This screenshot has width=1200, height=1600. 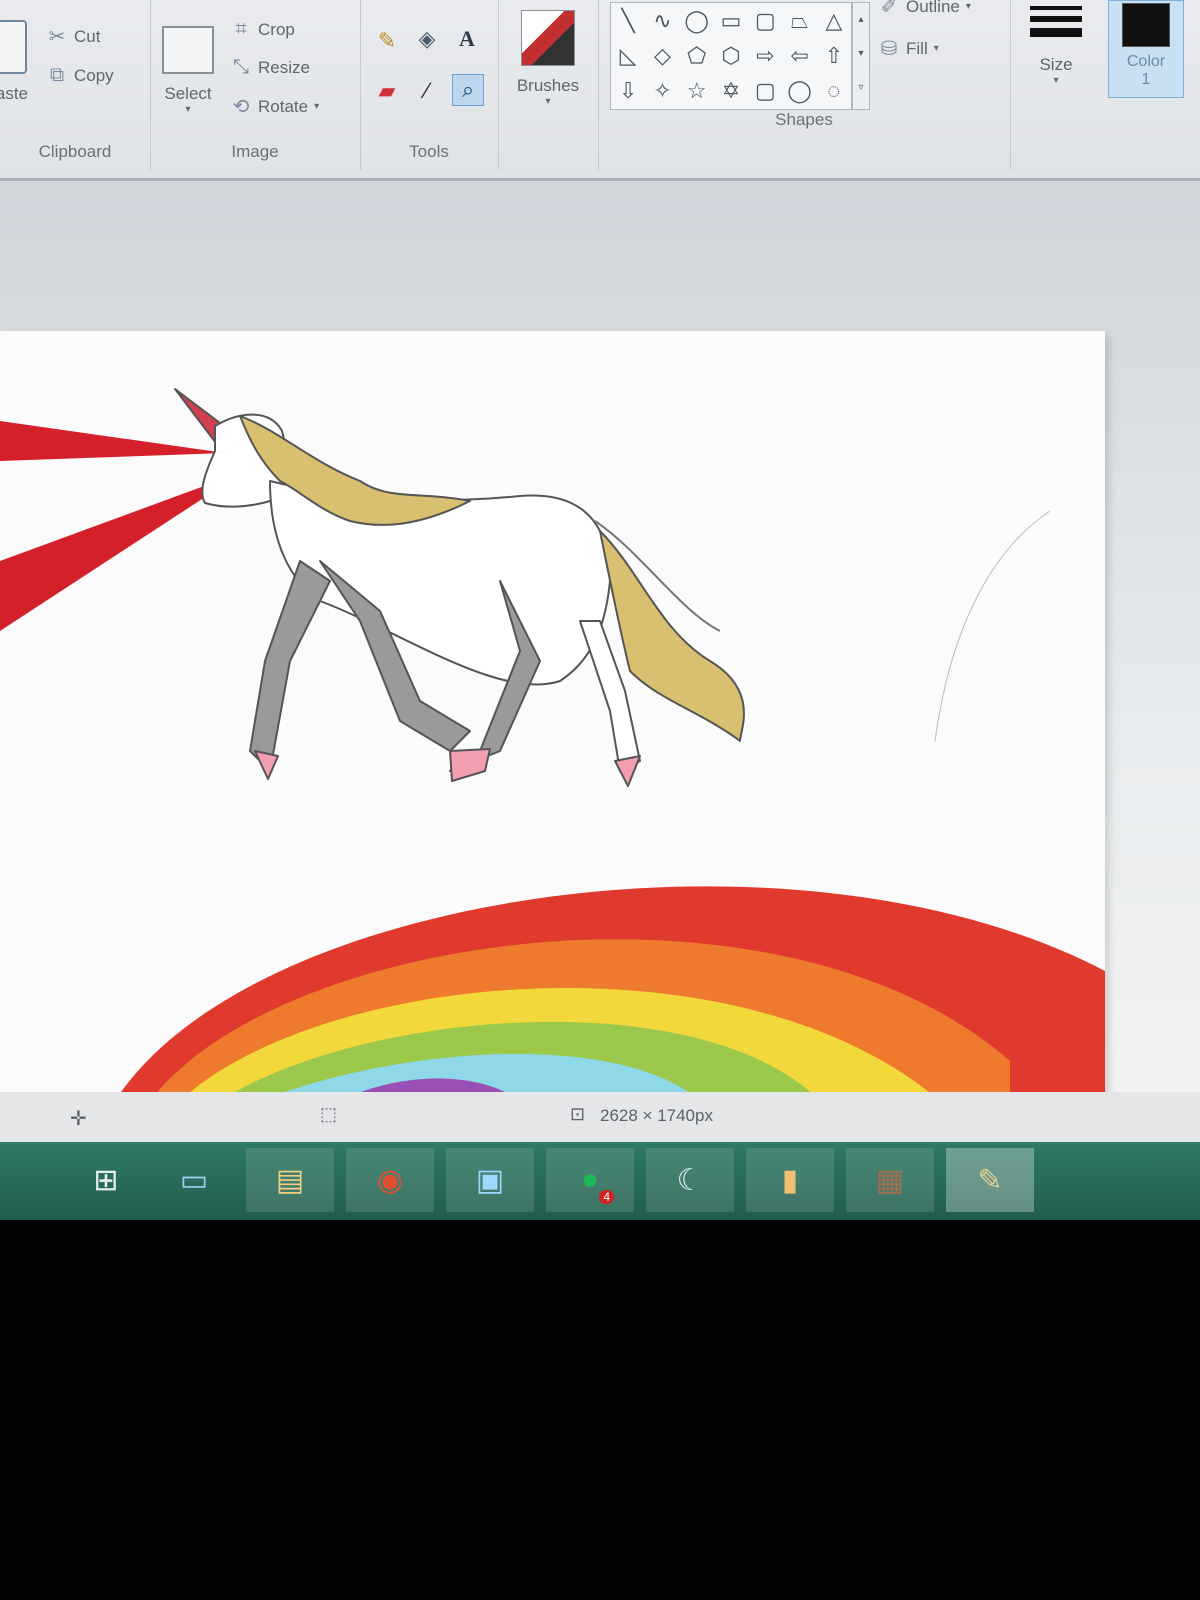 What do you see at coordinates (290, 1180) in the screenshot?
I see `file-explorer-icon: ▤` at bounding box center [290, 1180].